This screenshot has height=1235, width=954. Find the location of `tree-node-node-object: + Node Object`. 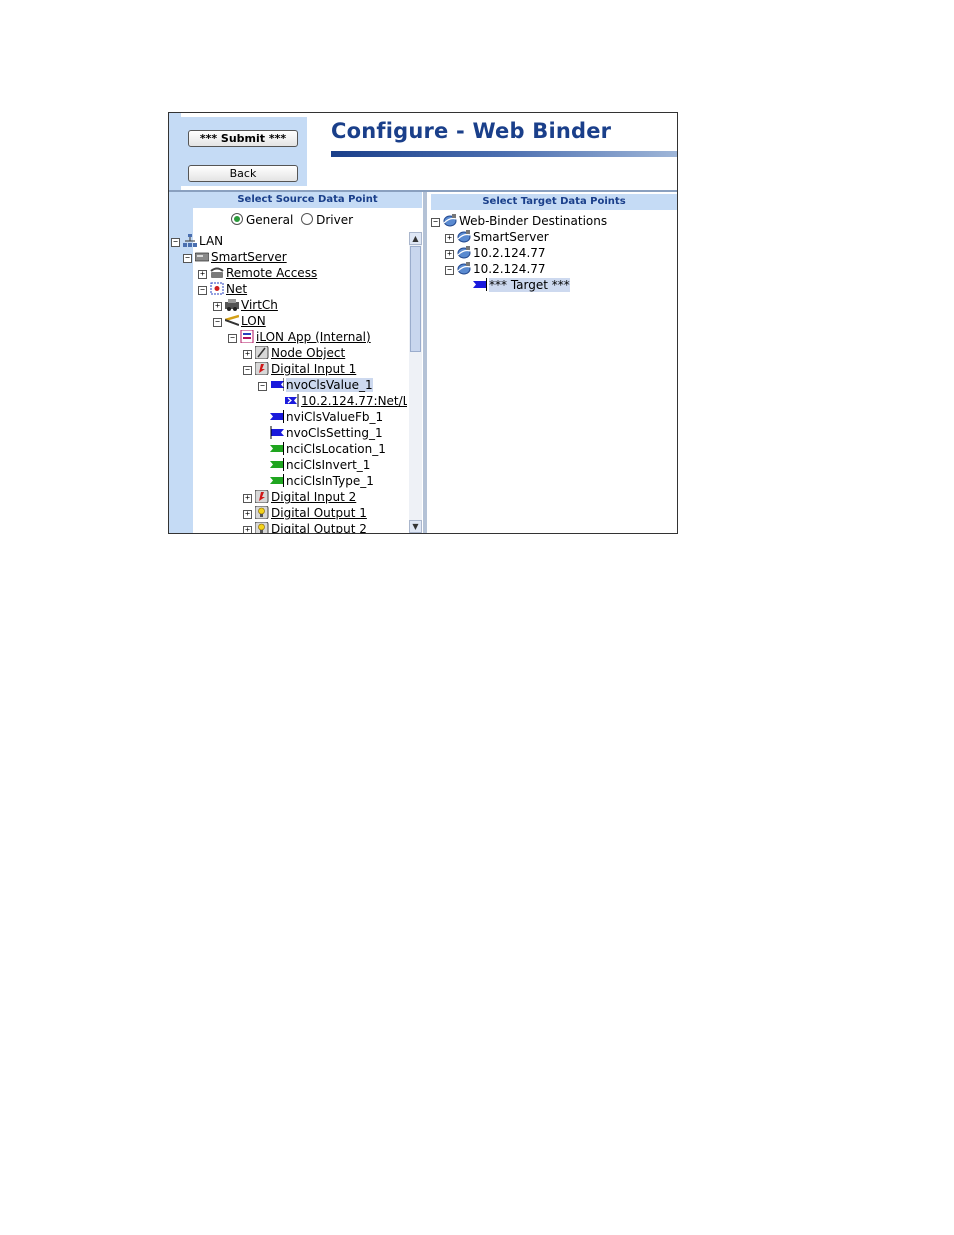

tree-node-node-object: + Node Object is located at coordinates (294, 353).